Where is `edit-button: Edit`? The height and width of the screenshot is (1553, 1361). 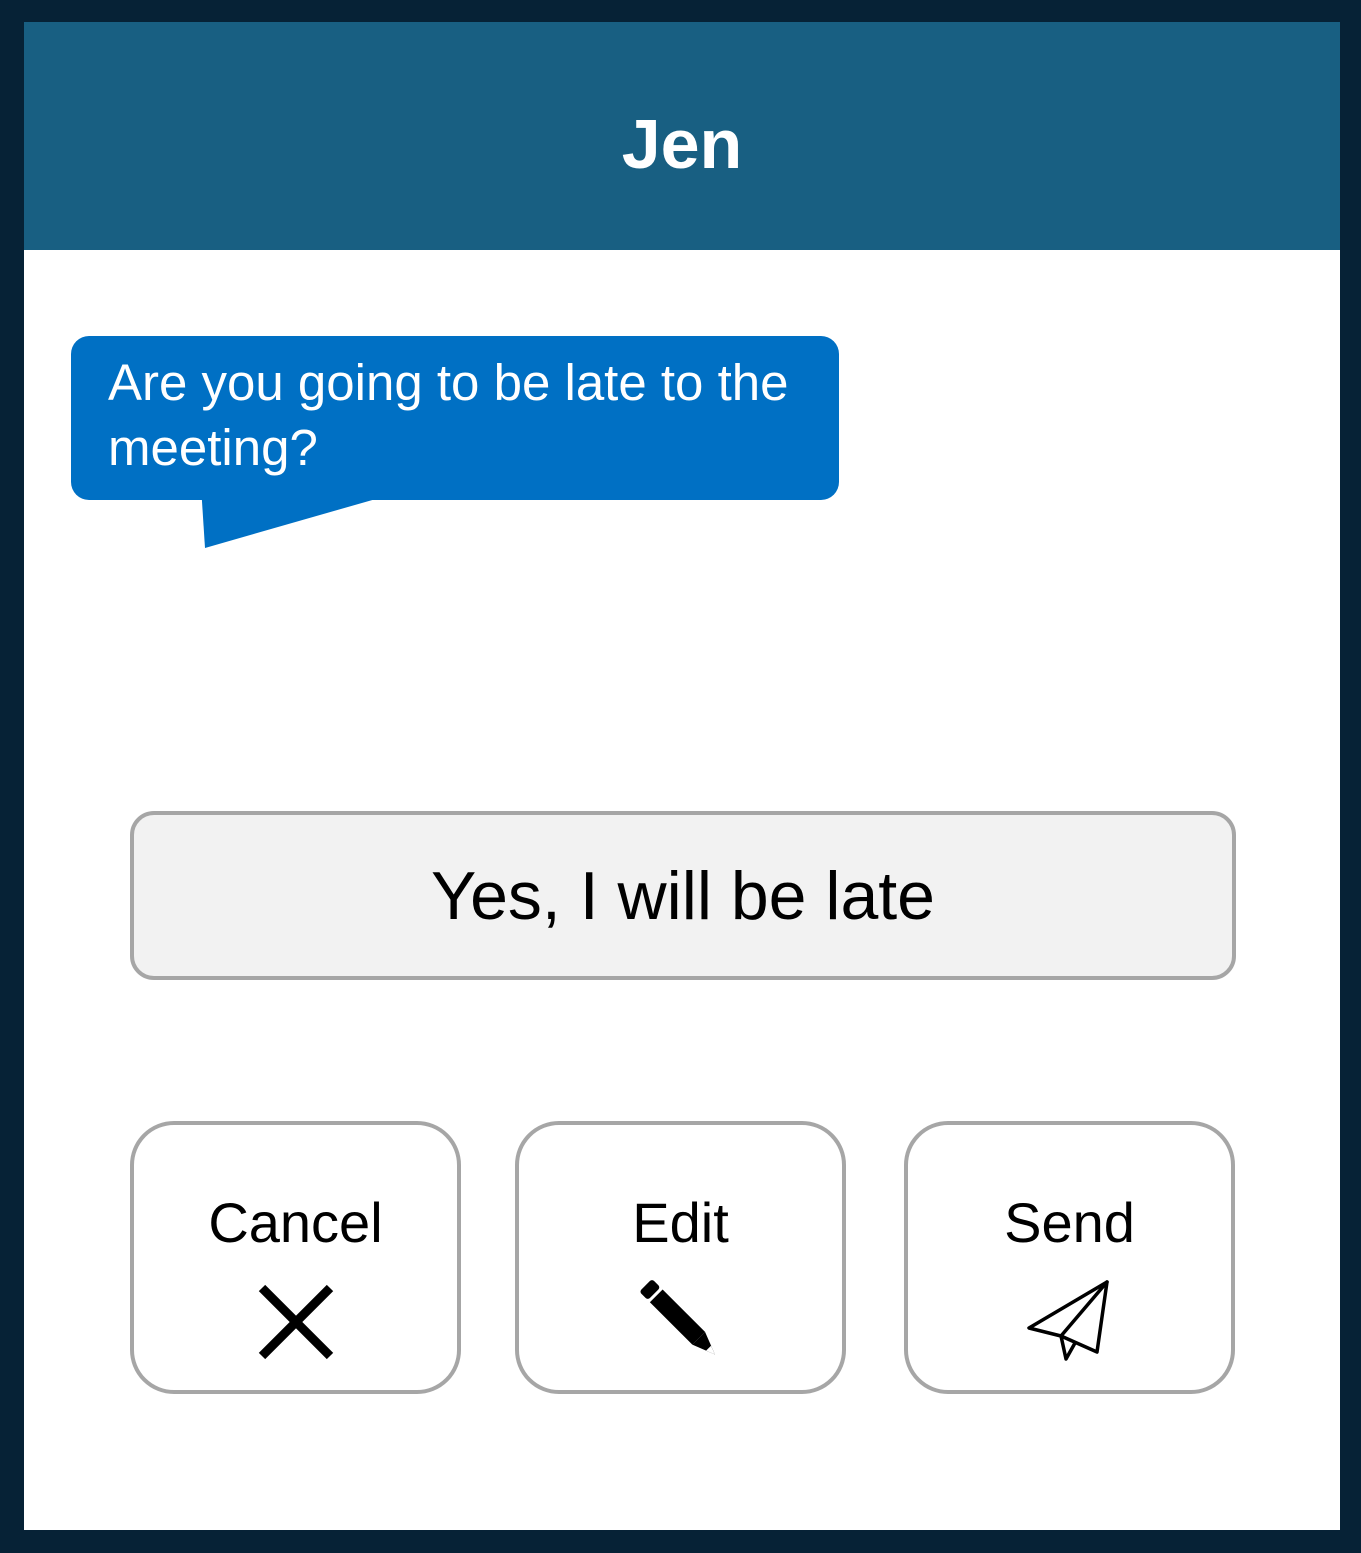 edit-button: Edit is located at coordinates (680, 1257).